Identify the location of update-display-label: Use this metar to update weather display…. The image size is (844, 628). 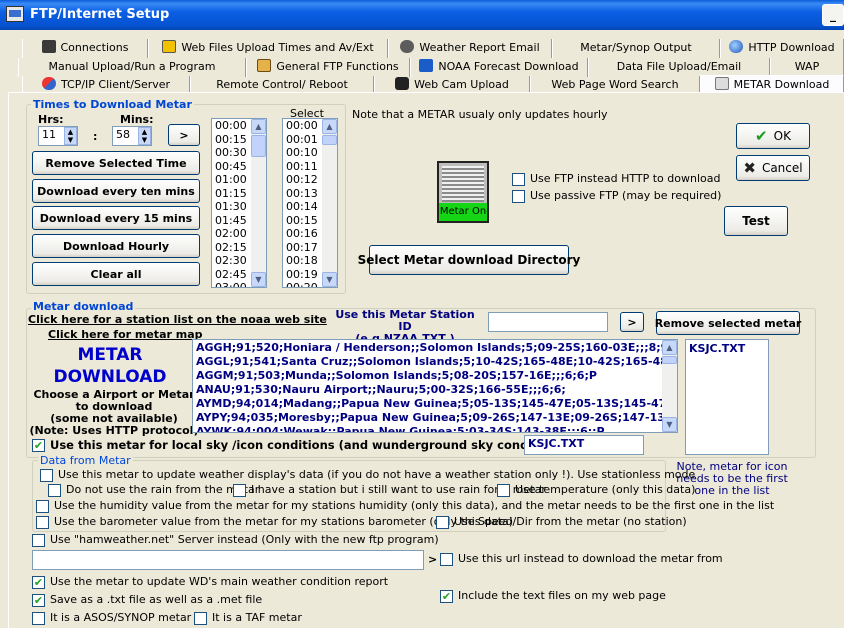
(377, 474).